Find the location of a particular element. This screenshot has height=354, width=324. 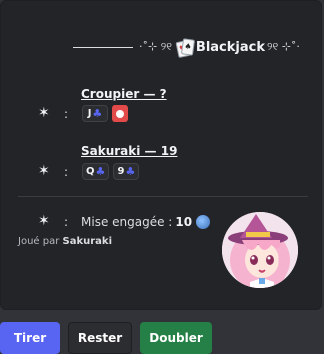

dealer-label: Croupier — ? is located at coordinates (124, 94).